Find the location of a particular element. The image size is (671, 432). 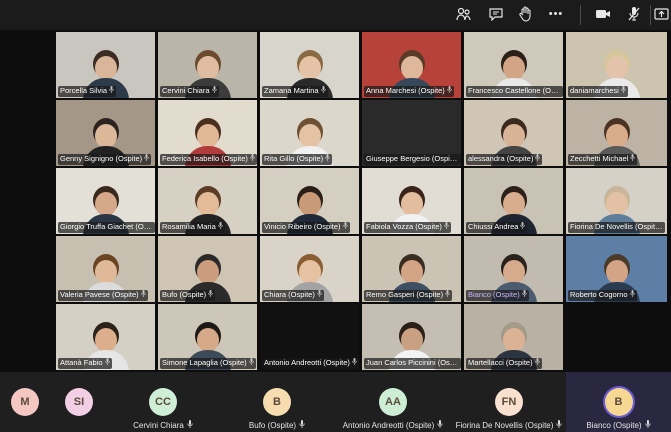

participant-video-tile: Rita Gillo (Ospite) is located at coordinates (309, 133).